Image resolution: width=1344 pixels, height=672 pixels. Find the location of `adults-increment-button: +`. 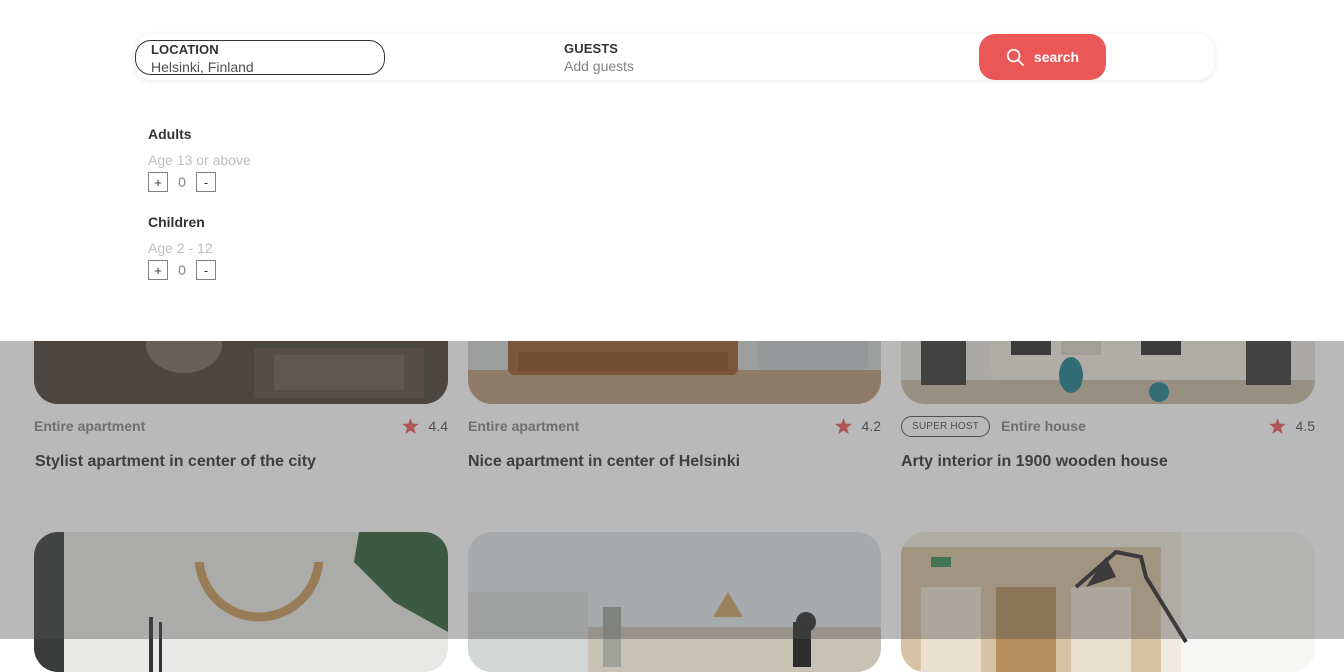

adults-increment-button: + is located at coordinates (158, 182).